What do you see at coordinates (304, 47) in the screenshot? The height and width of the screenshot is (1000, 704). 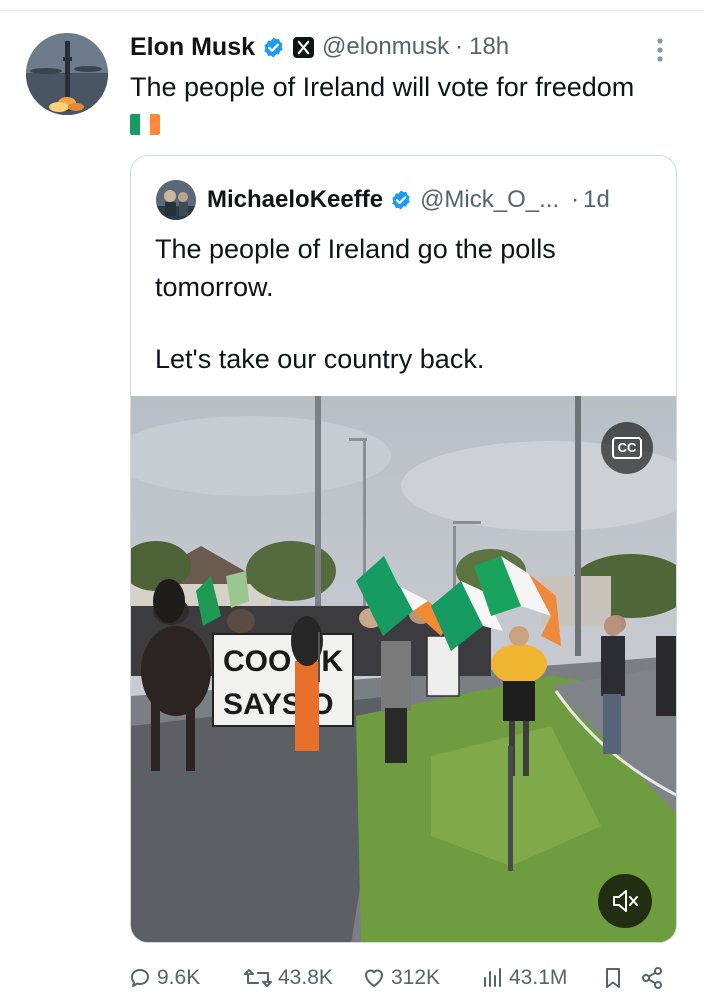 I see `x-affiliate-badge-icon` at bounding box center [304, 47].